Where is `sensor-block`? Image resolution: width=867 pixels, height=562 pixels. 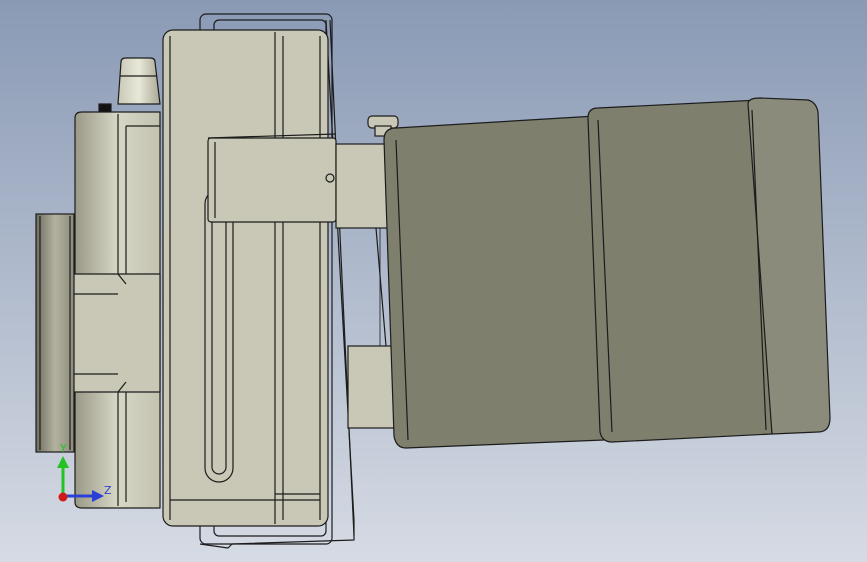
sensor-block is located at coordinates (116, 310).